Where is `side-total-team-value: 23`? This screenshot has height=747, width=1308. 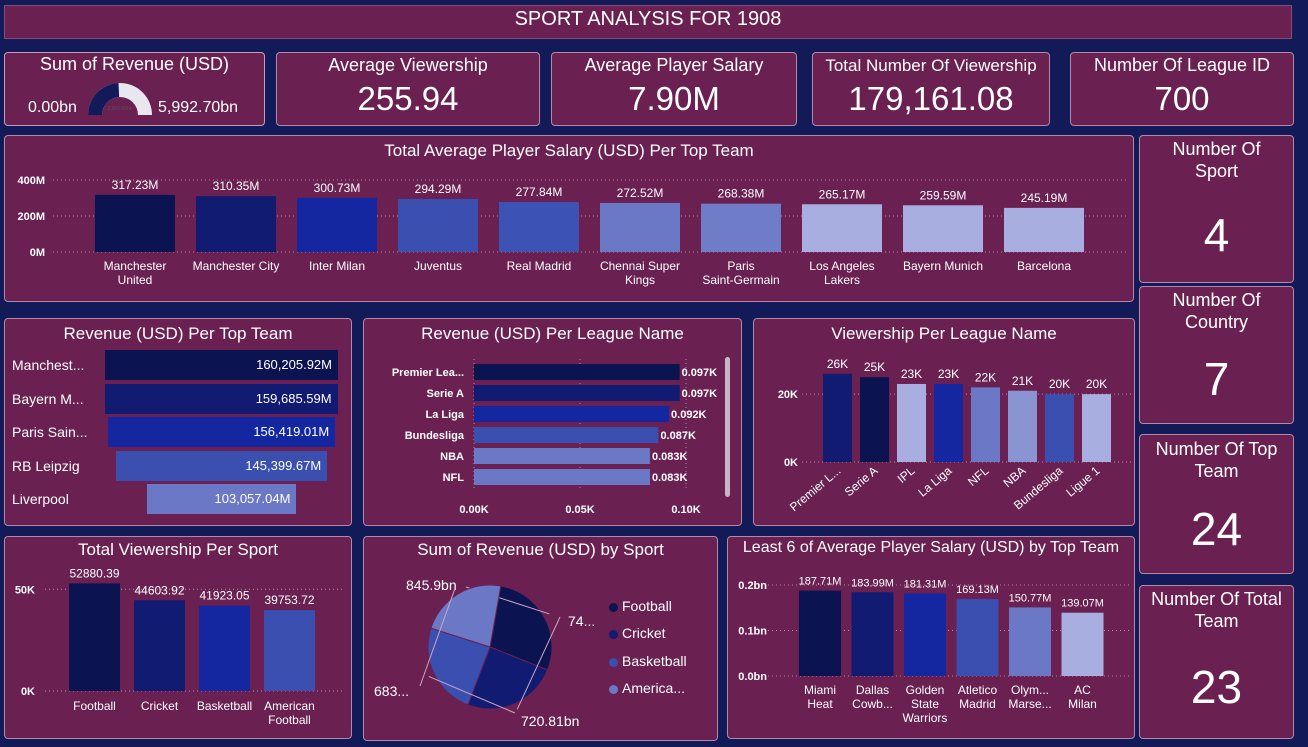 side-total-team-value: 23 is located at coordinates (1216, 687).